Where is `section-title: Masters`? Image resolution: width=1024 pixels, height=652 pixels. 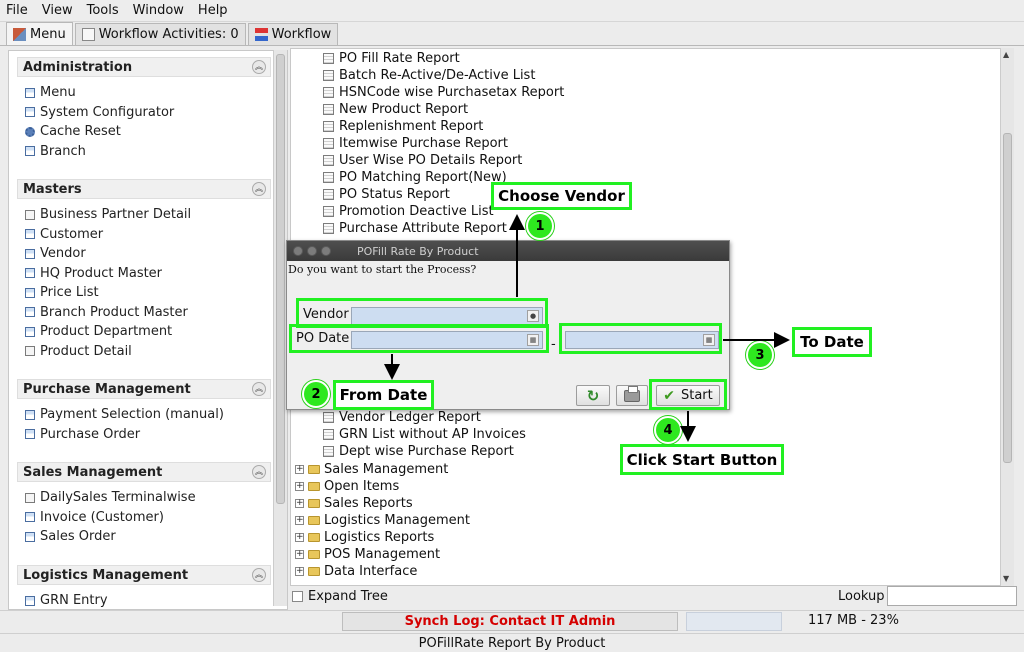
section-title: Masters is located at coordinates (52, 189).